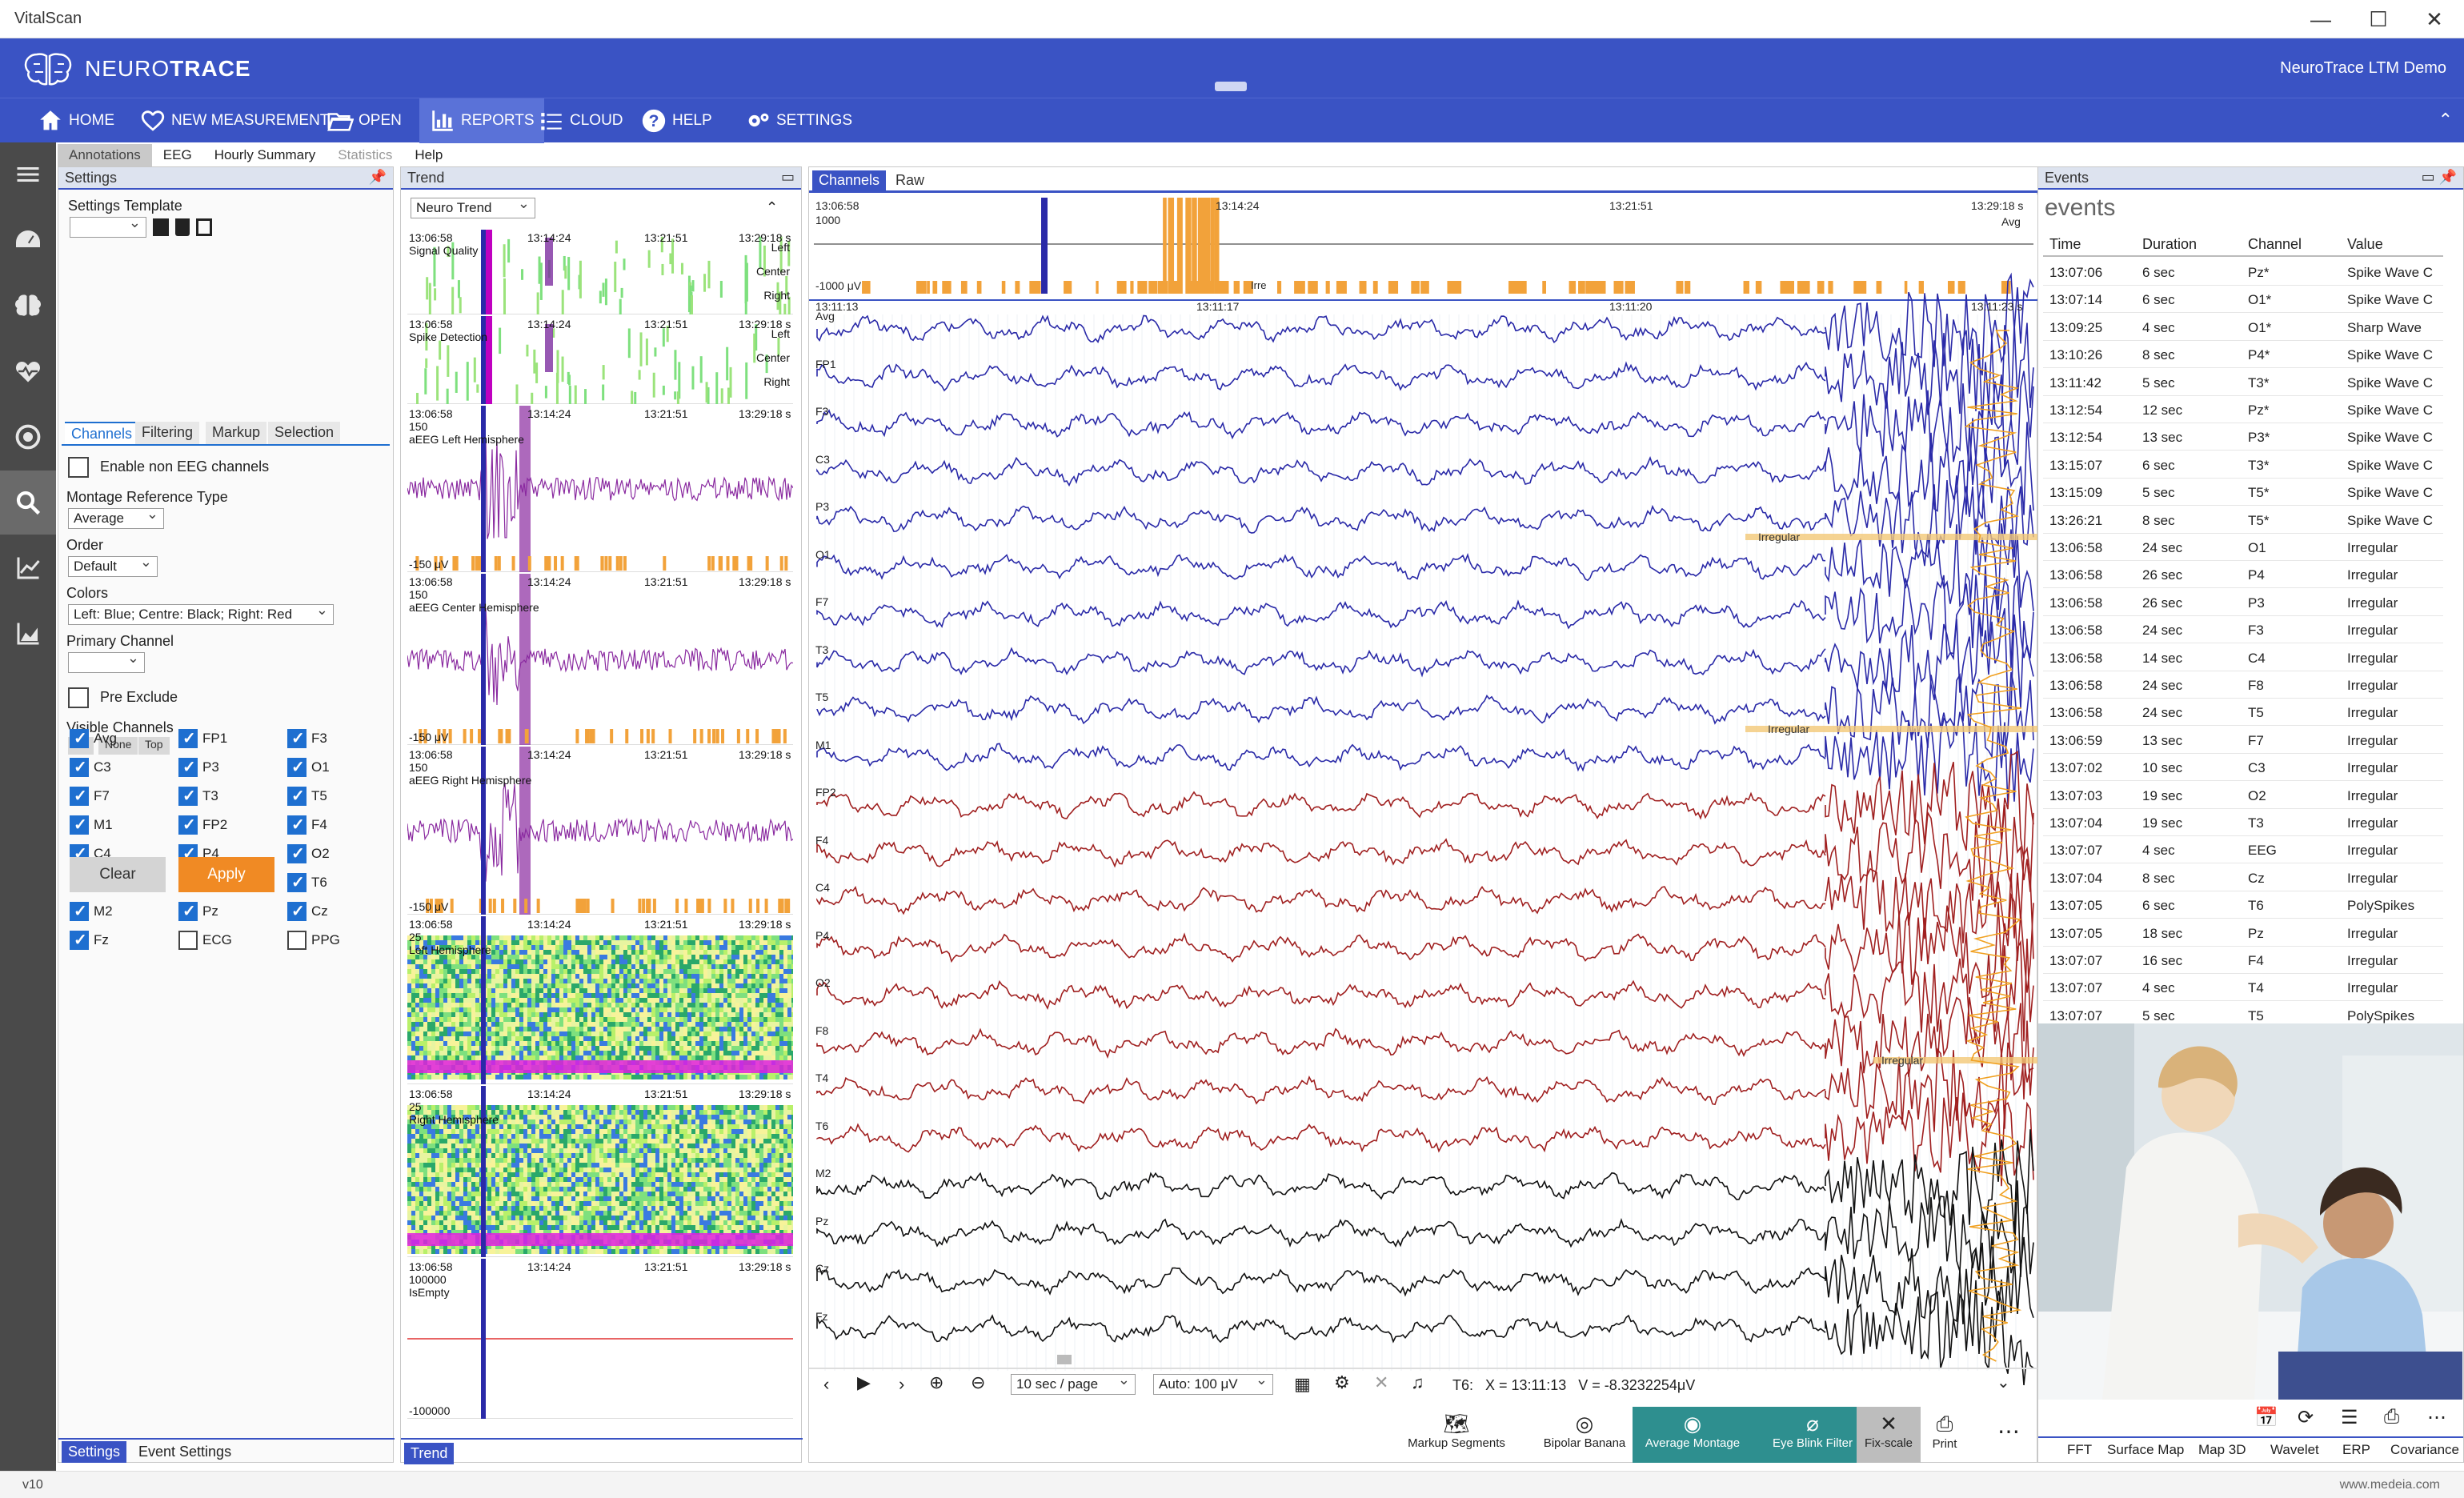 The width and height of the screenshot is (2464, 1498). Describe the element at coordinates (580, 121) in the screenshot. I see `nav-cloud: CLOUD` at that location.